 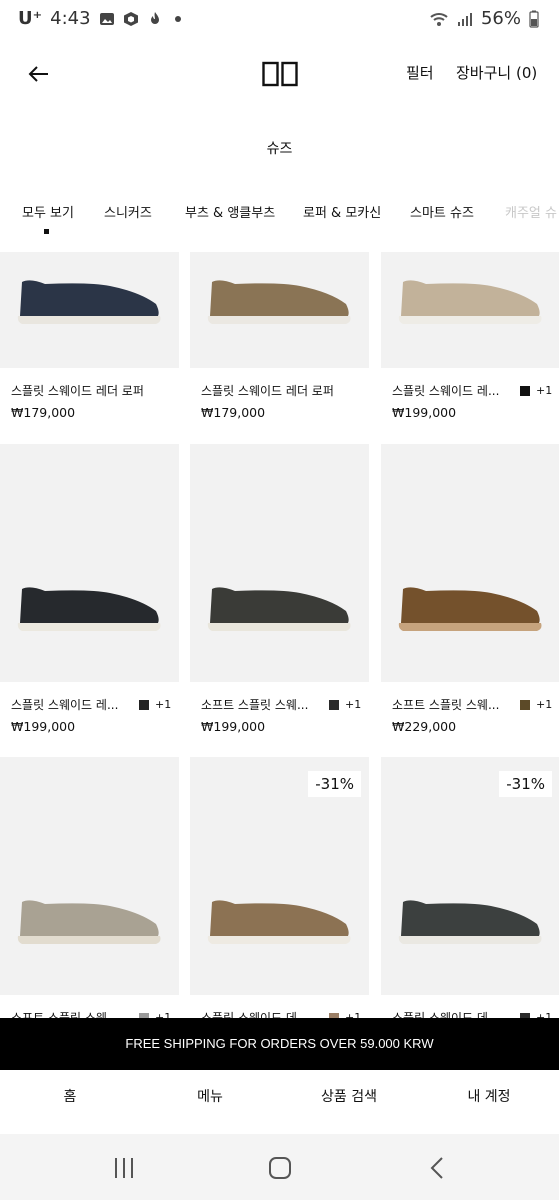 I want to click on nav-account: 내 계정, so click(x=489, y=1096).